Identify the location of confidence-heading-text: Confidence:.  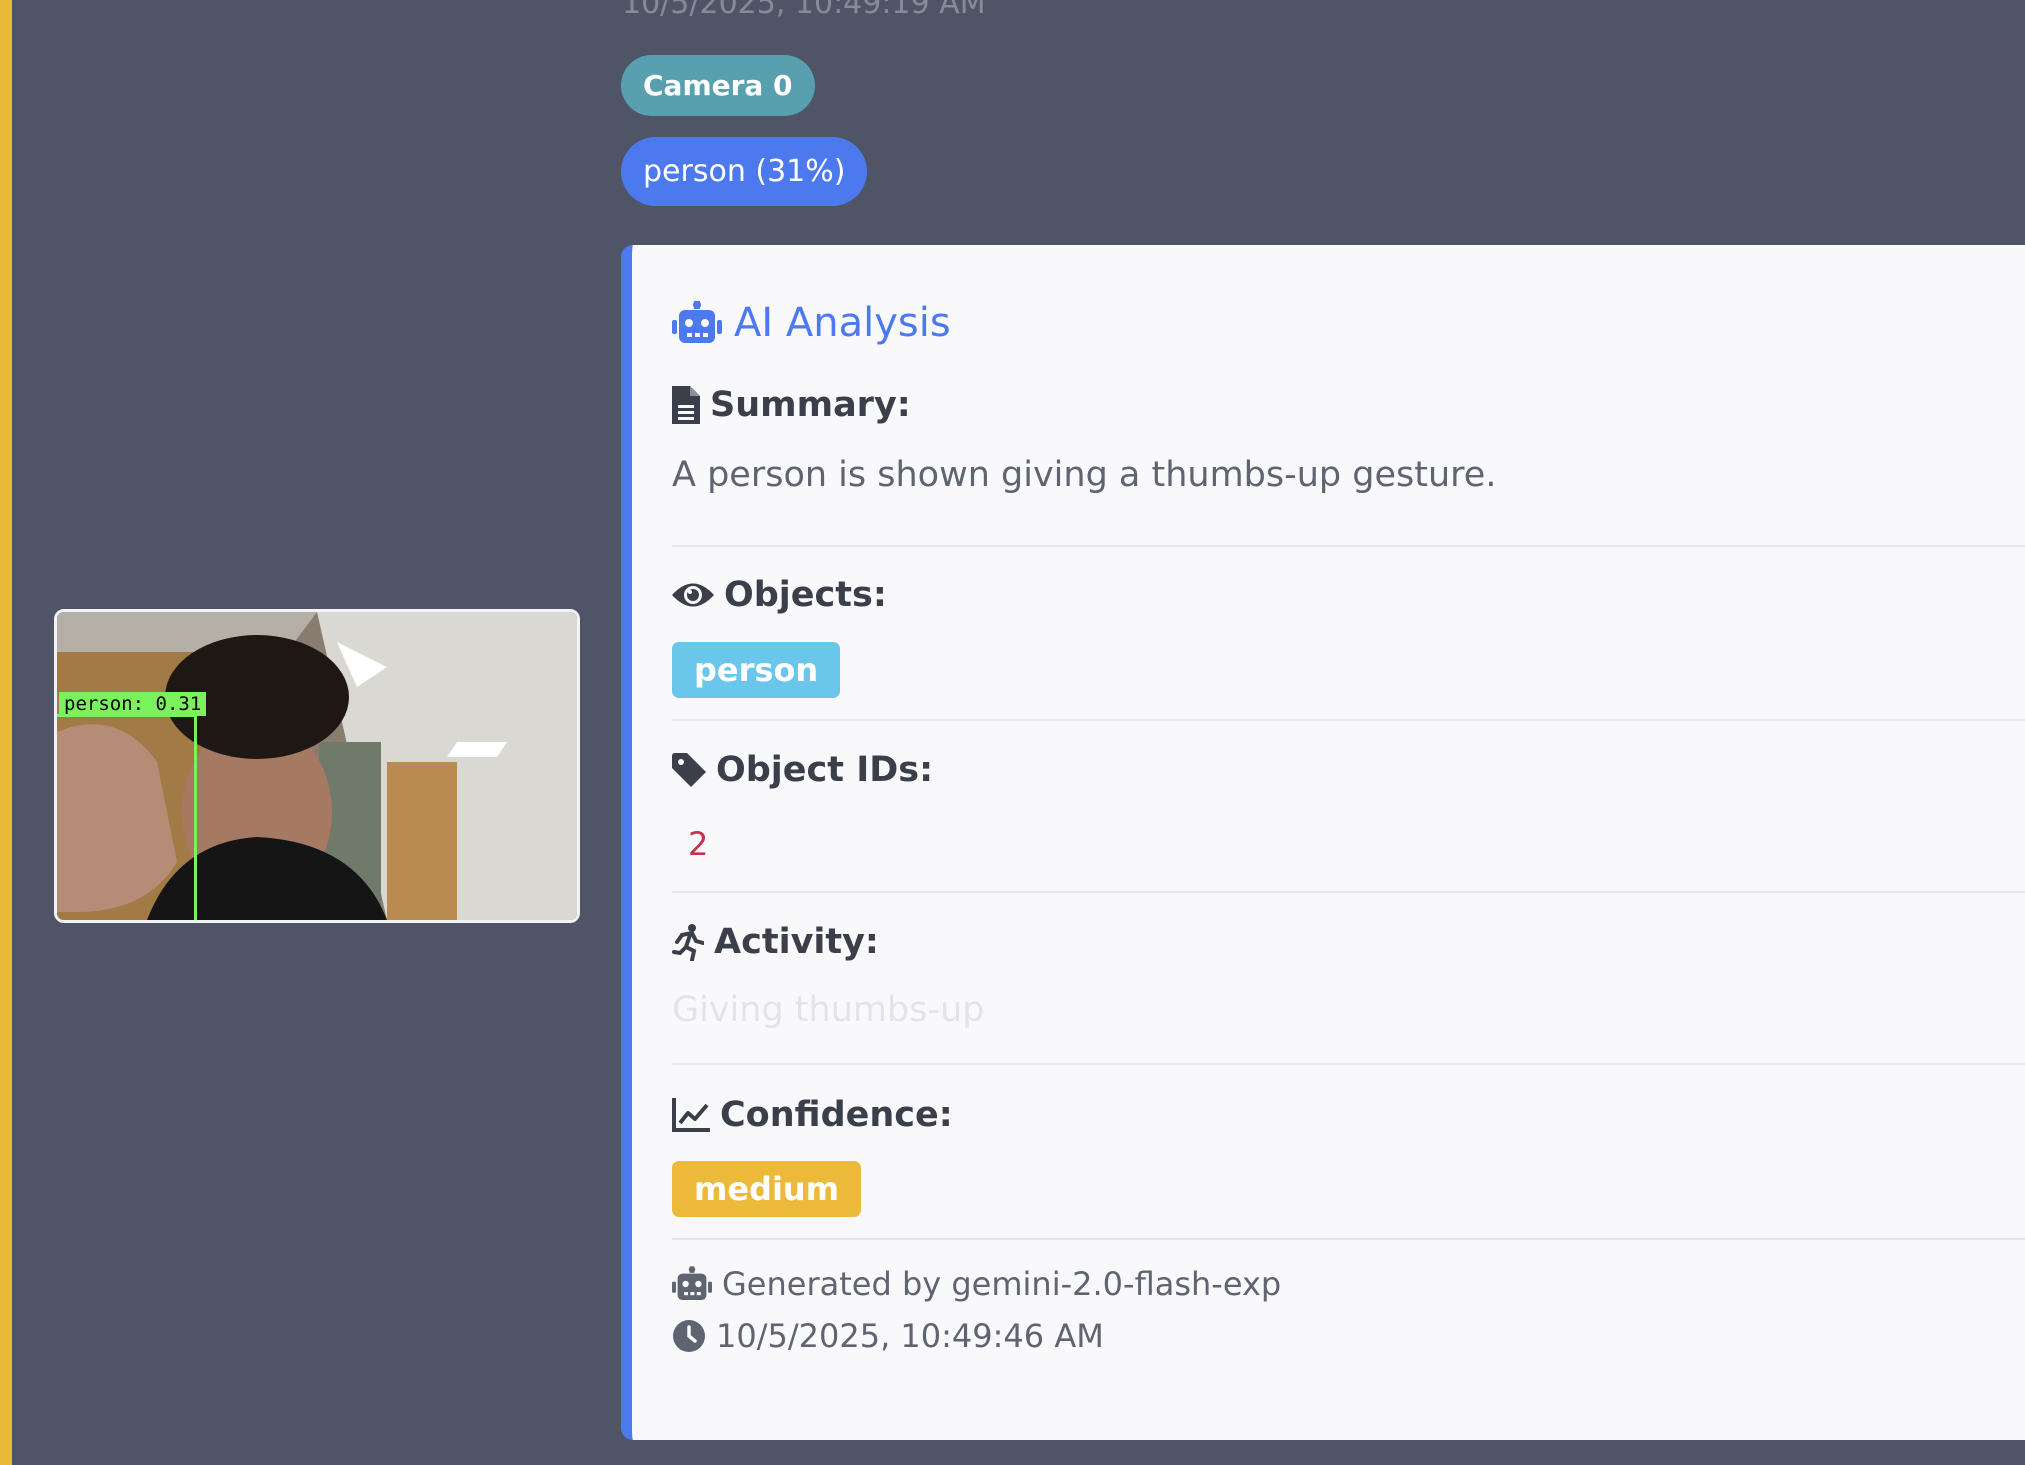
(836, 1115).